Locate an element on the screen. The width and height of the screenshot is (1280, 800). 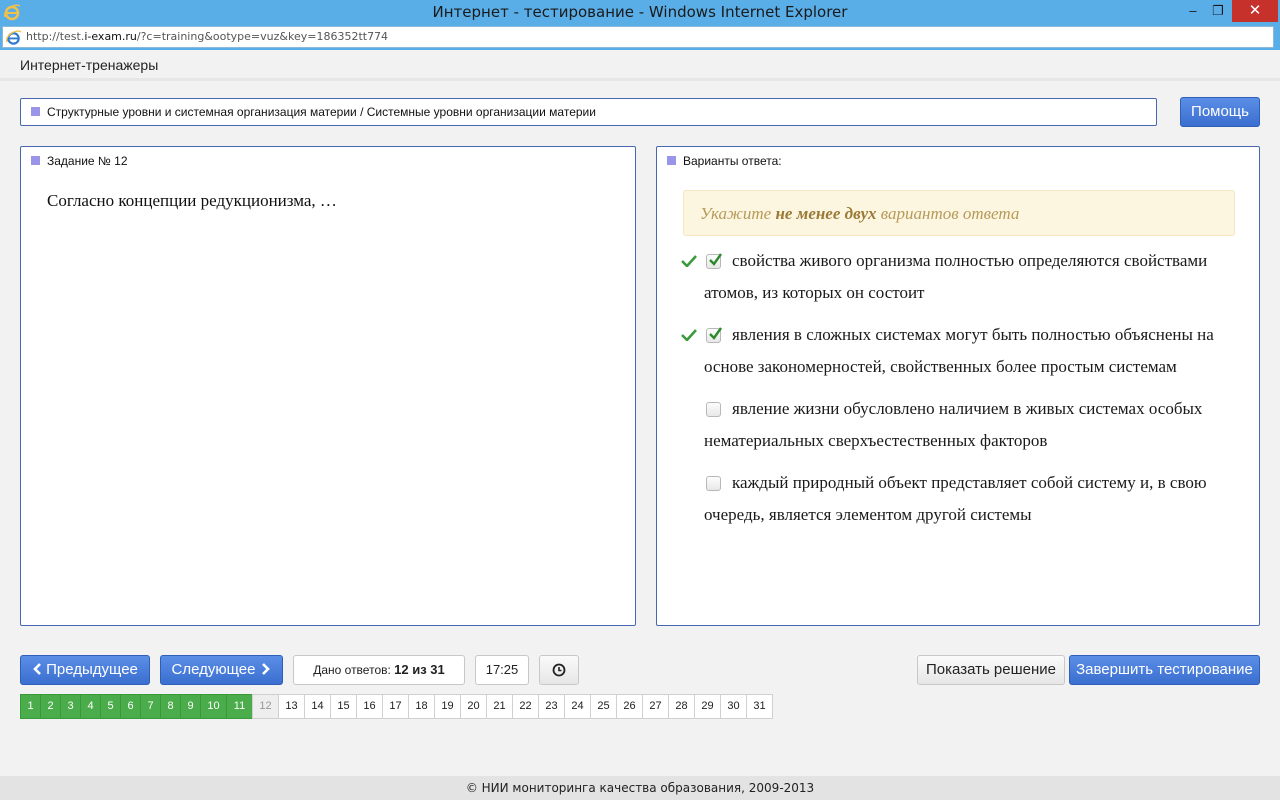
answered-counter: Дано ответов: 12 из 31 is located at coordinates (379, 670).